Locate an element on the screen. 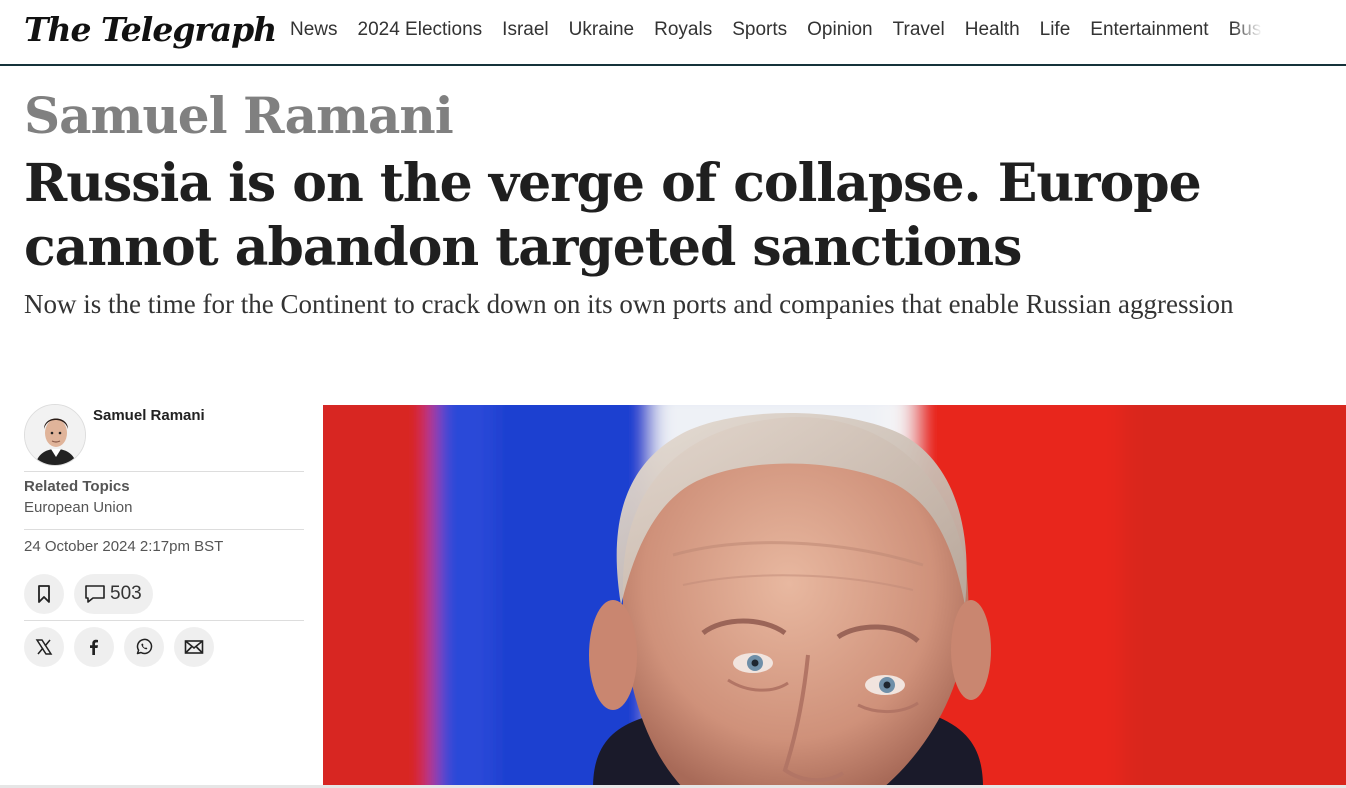 Image resolution: width=1346 pixels, height=788 pixels. share-facebook-button is located at coordinates (94, 647).